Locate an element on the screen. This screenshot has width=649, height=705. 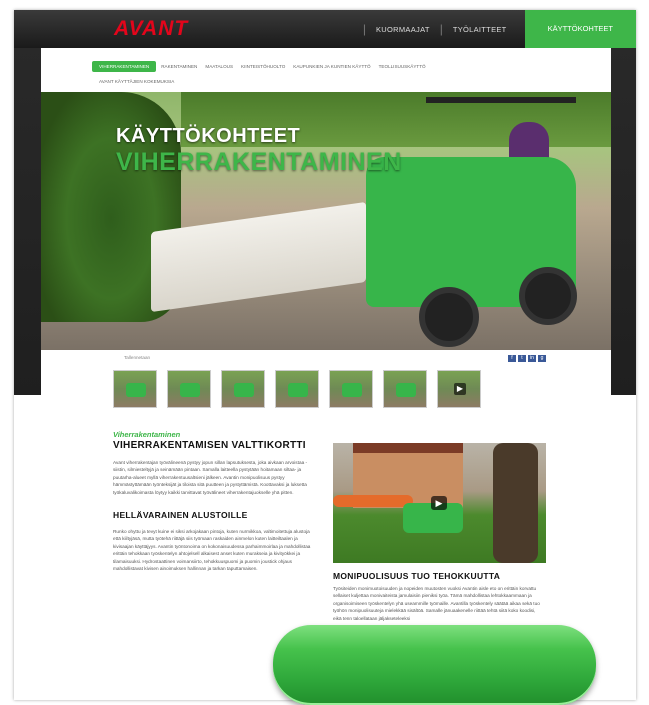
thumbnail-strip: ▶ is located at coordinates (302, 389).